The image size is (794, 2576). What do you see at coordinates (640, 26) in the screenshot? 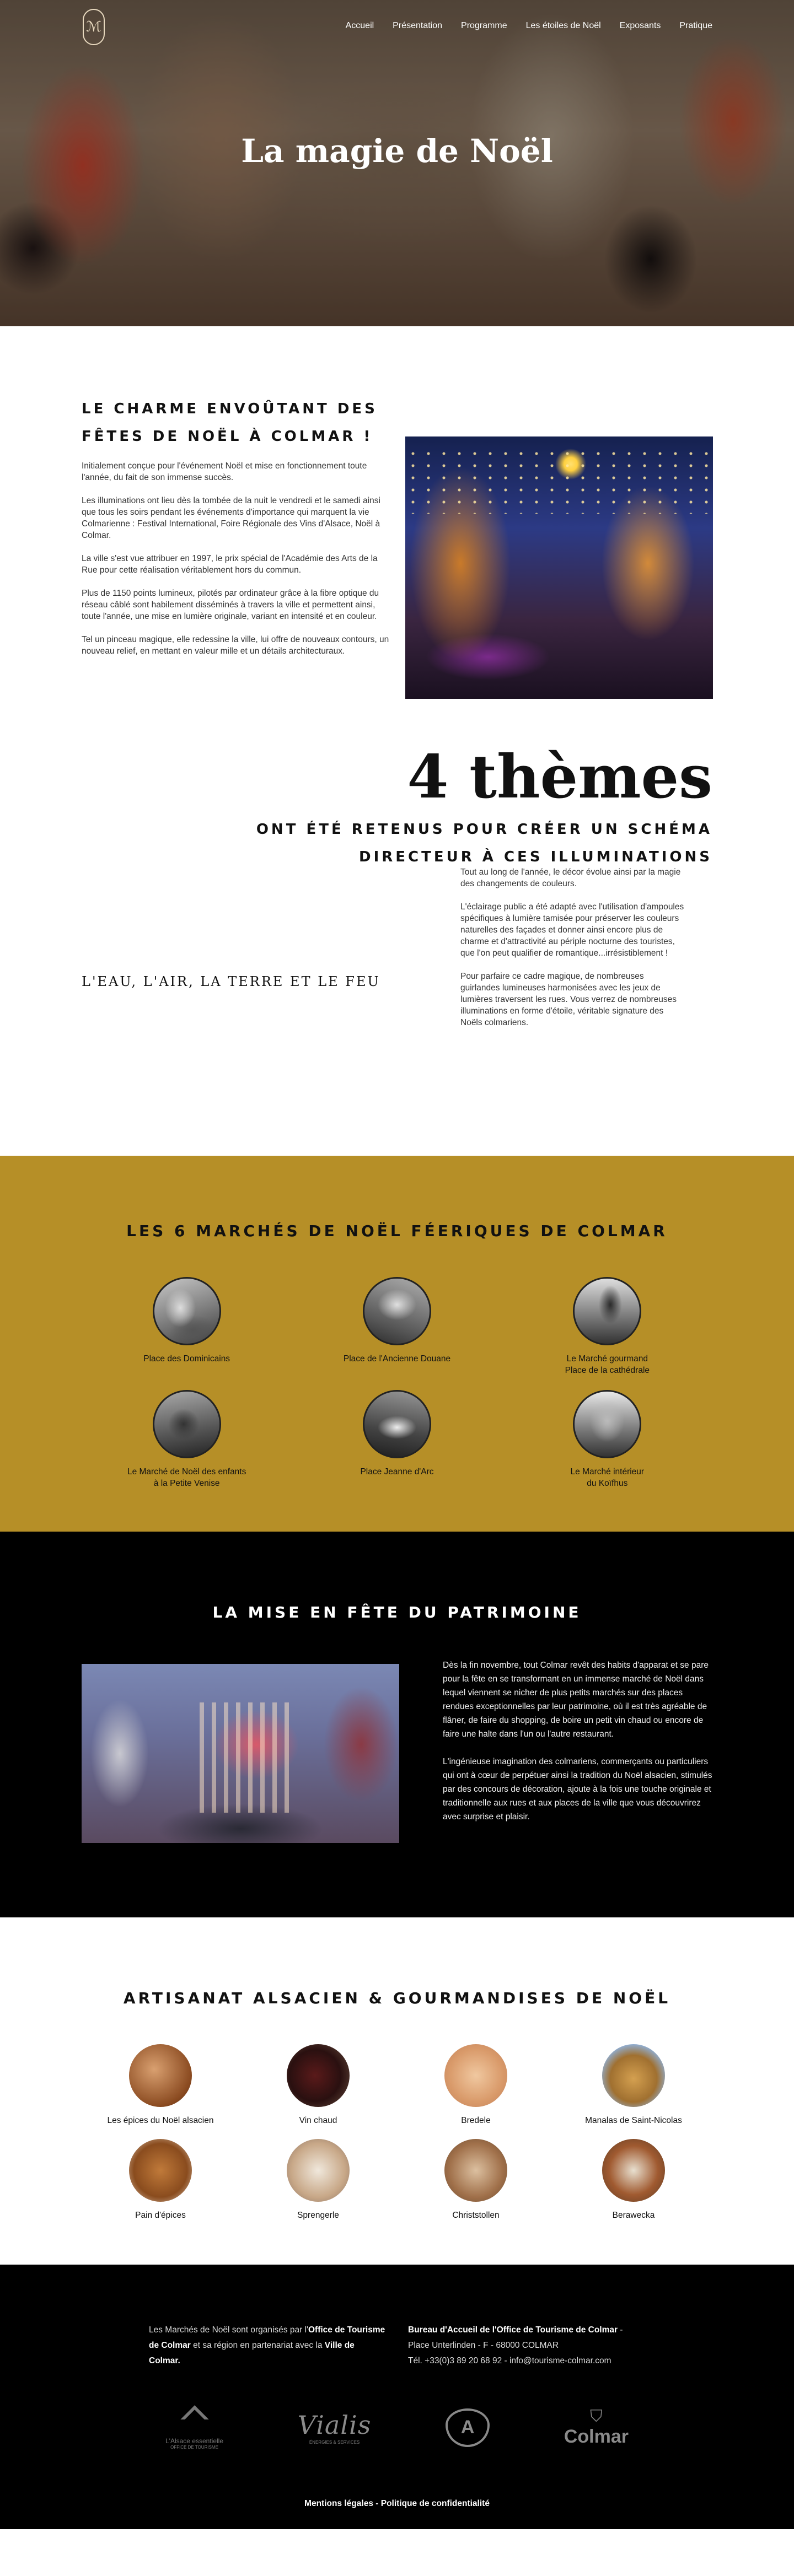
I see `menu-item-exposants: Exposants` at bounding box center [640, 26].